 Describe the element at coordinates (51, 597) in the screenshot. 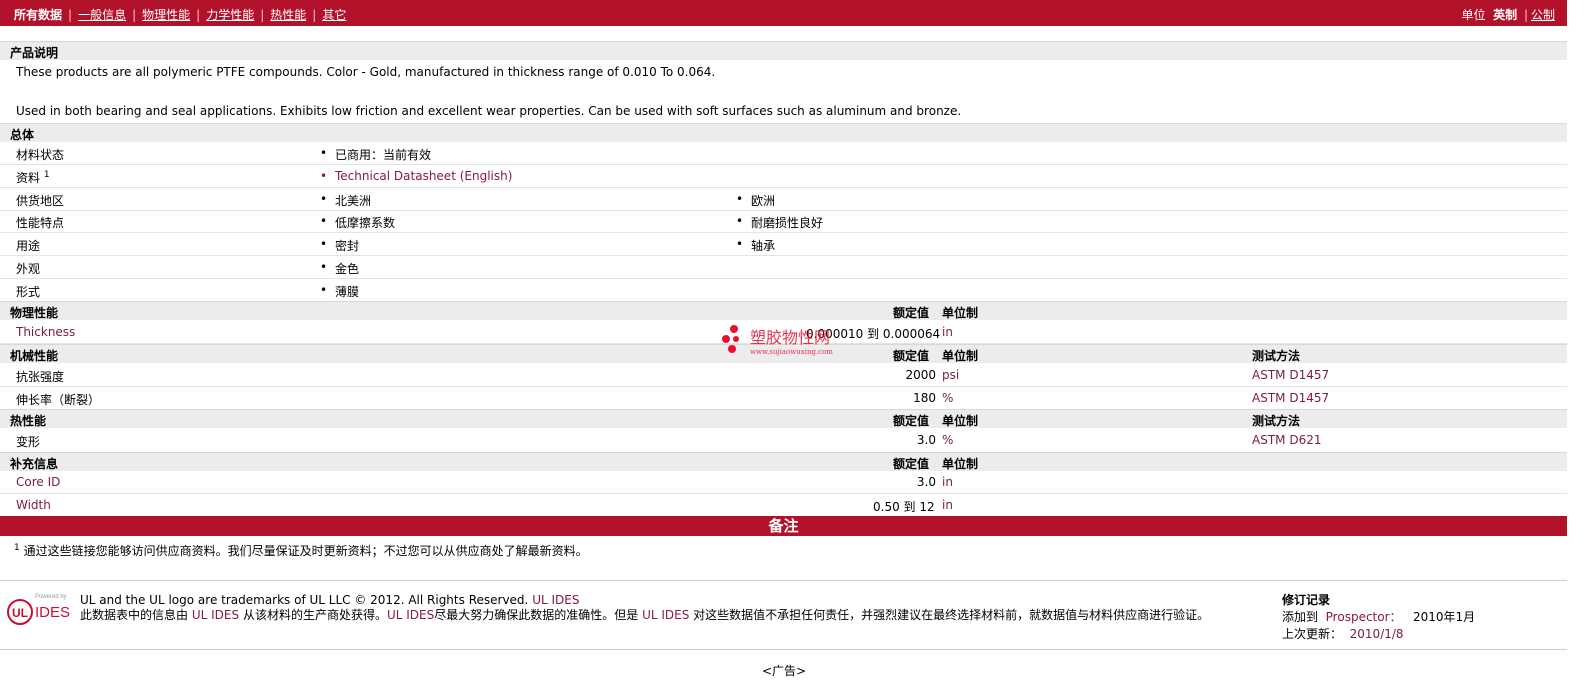

I see `powered-by: Powered by` at that location.